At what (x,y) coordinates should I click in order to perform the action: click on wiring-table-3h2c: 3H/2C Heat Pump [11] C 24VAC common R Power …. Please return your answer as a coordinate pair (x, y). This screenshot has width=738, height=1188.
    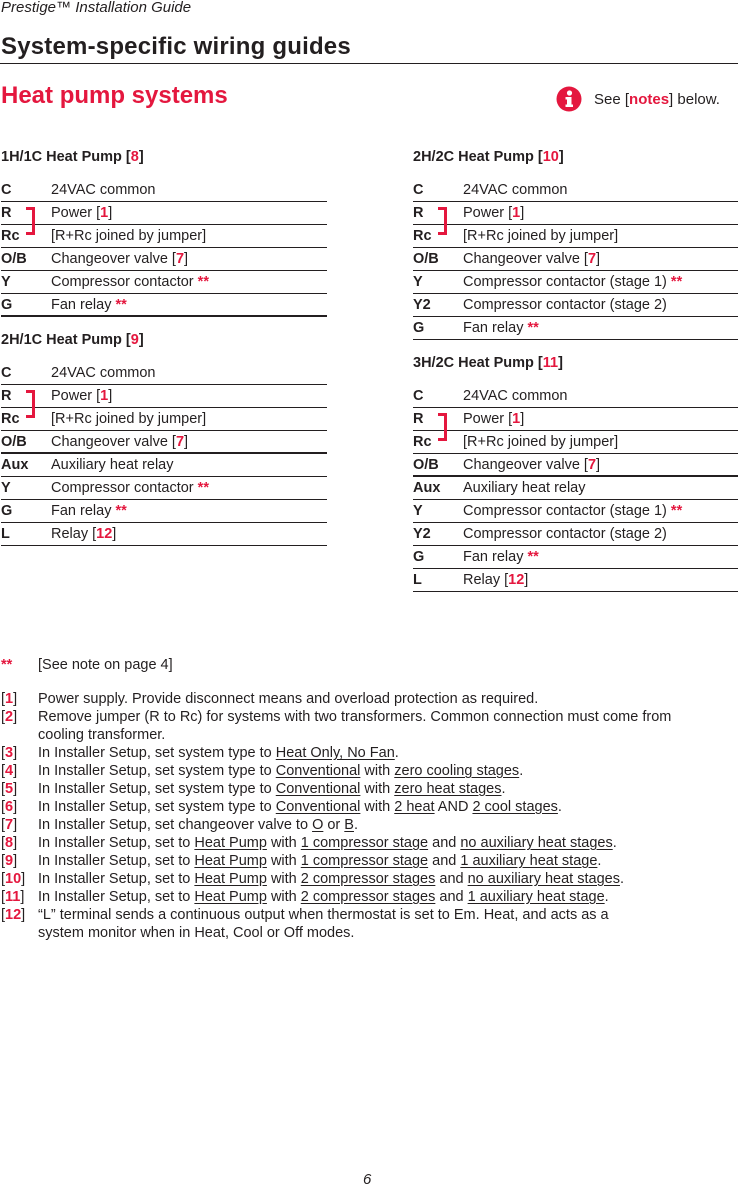
    Looking at the image, I should click on (575, 472).